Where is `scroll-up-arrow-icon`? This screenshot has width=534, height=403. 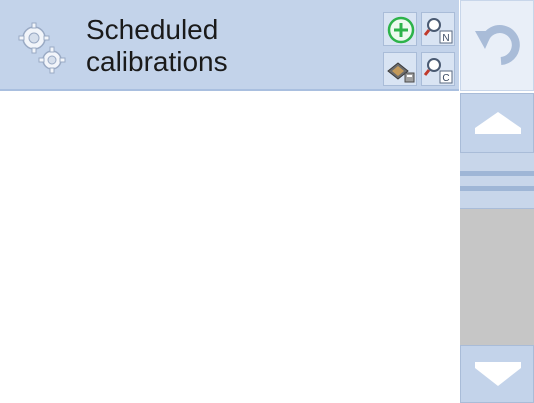 scroll-up-arrow-icon is located at coordinates (498, 123).